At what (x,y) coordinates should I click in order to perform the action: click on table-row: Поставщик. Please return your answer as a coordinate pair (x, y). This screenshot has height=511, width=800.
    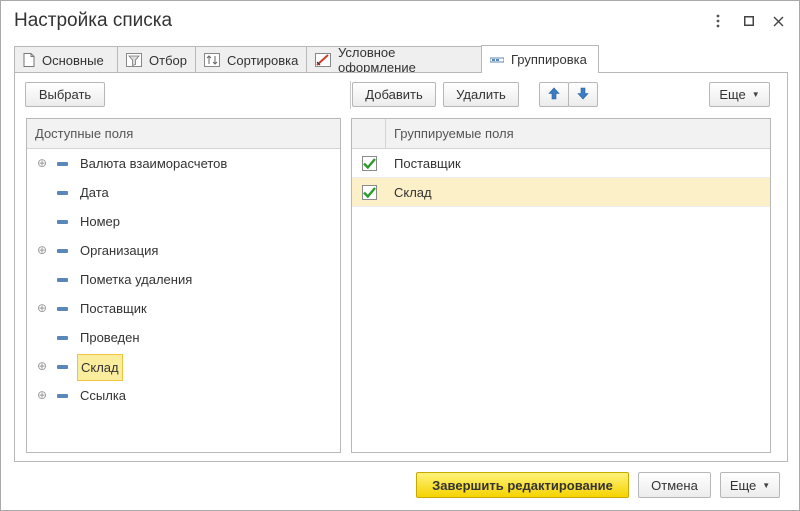
    Looking at the image, I should click on (561, 163).